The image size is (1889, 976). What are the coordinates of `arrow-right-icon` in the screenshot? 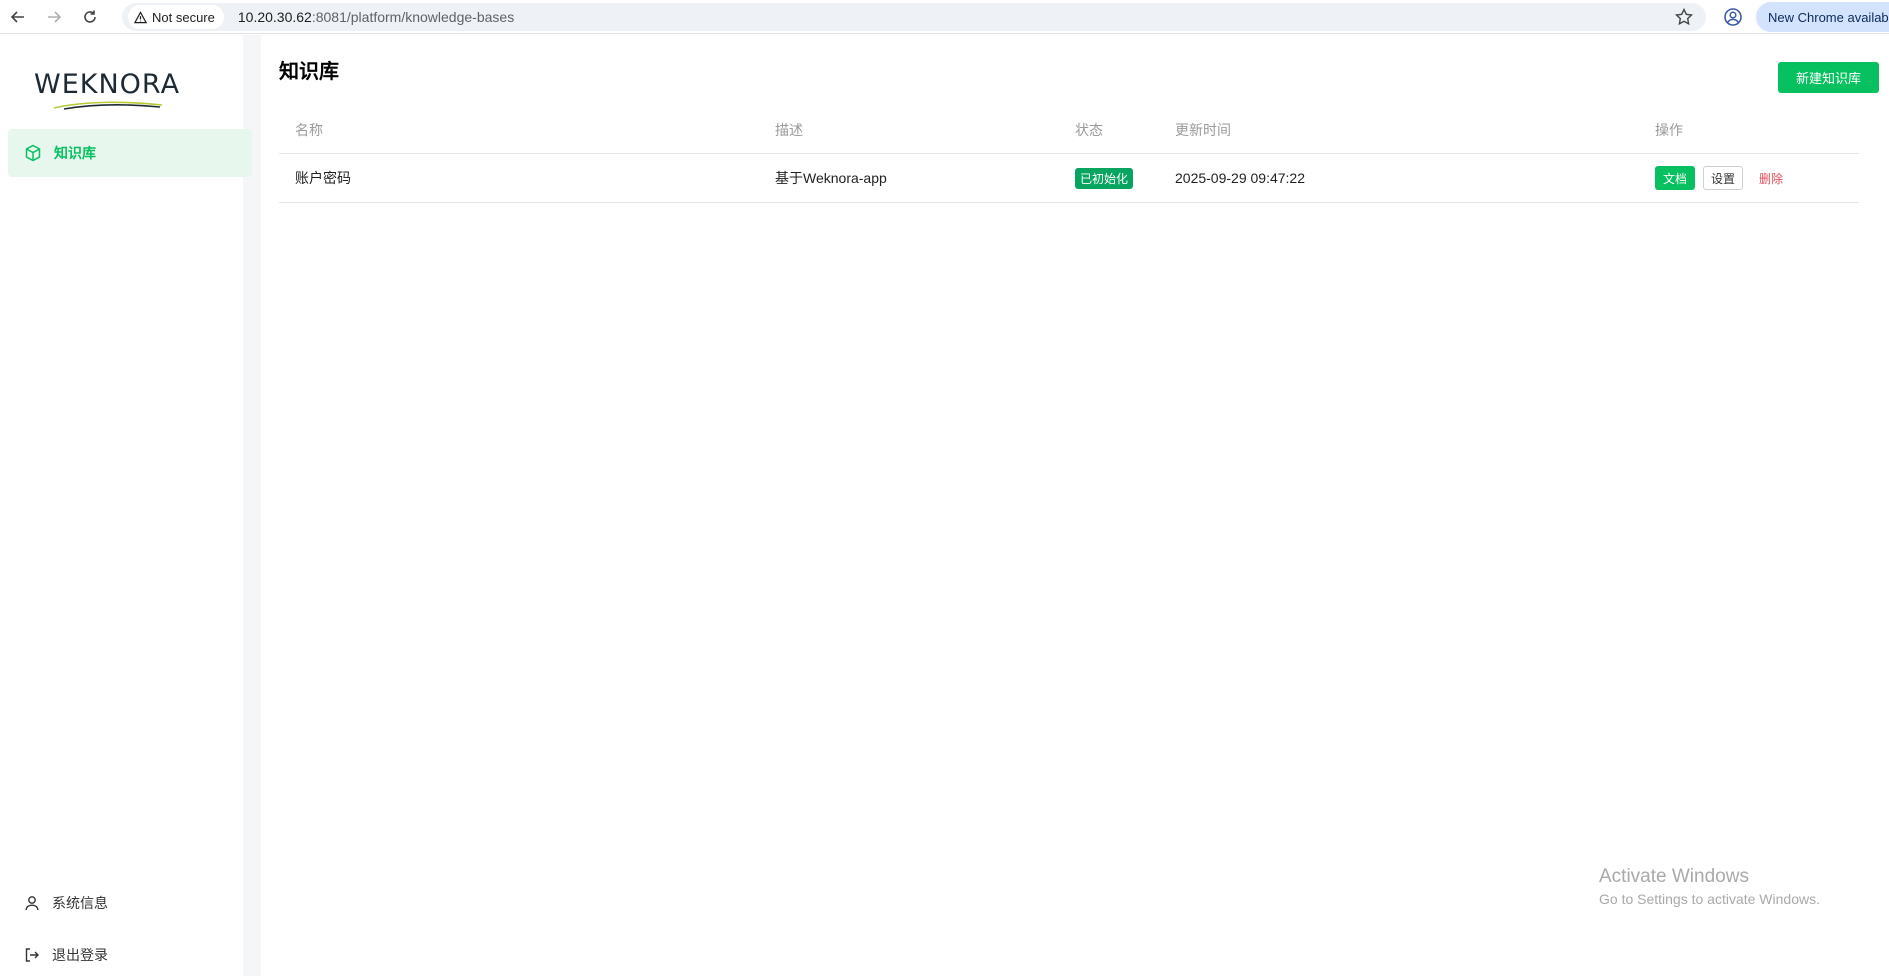 It's located at (55, 16).